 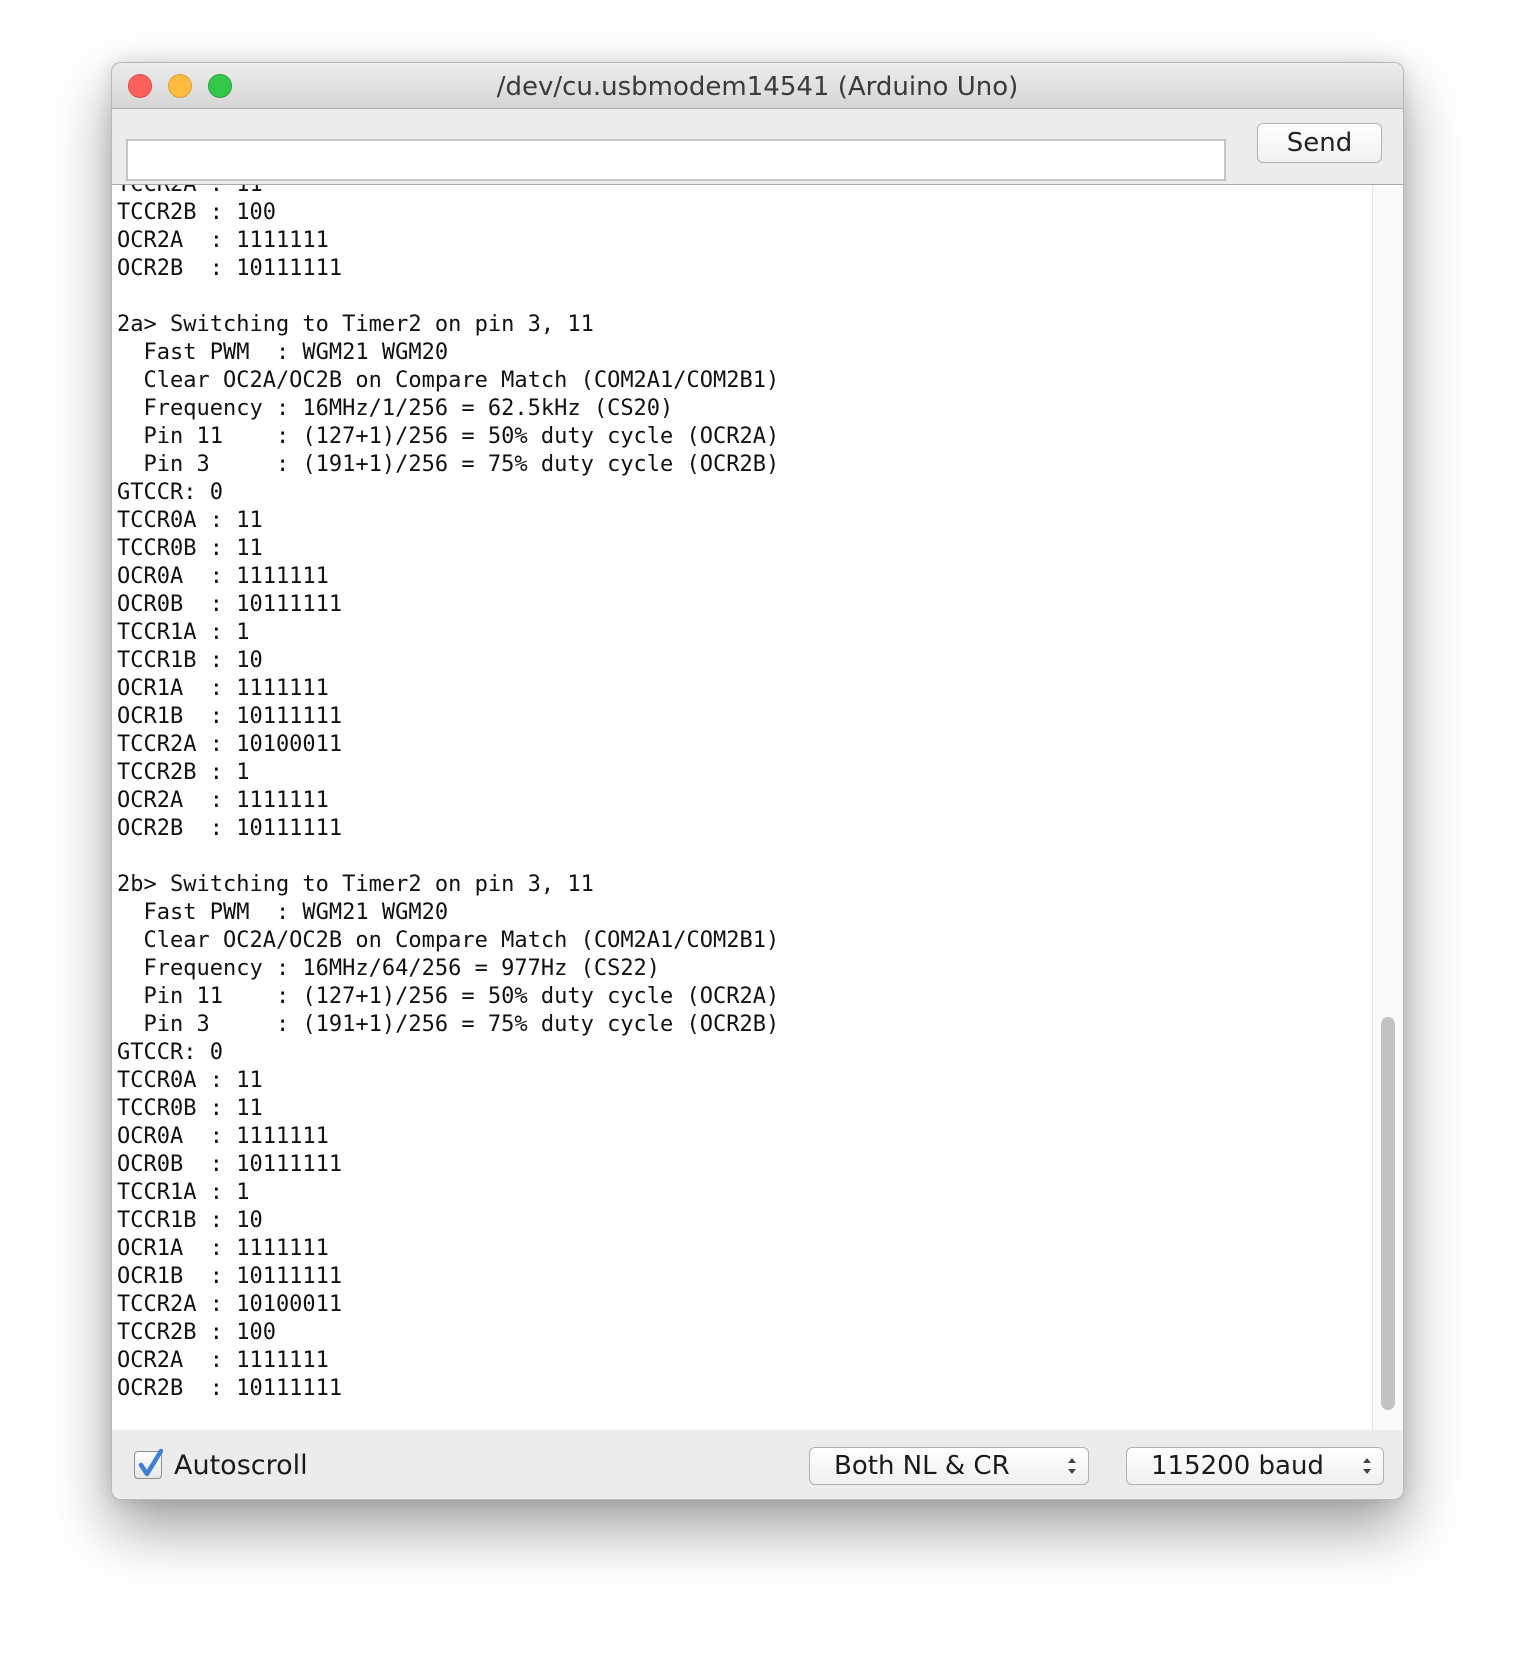 I want to click on baud-rate-value: 115200 baud, so click(x=1237, y=1466).